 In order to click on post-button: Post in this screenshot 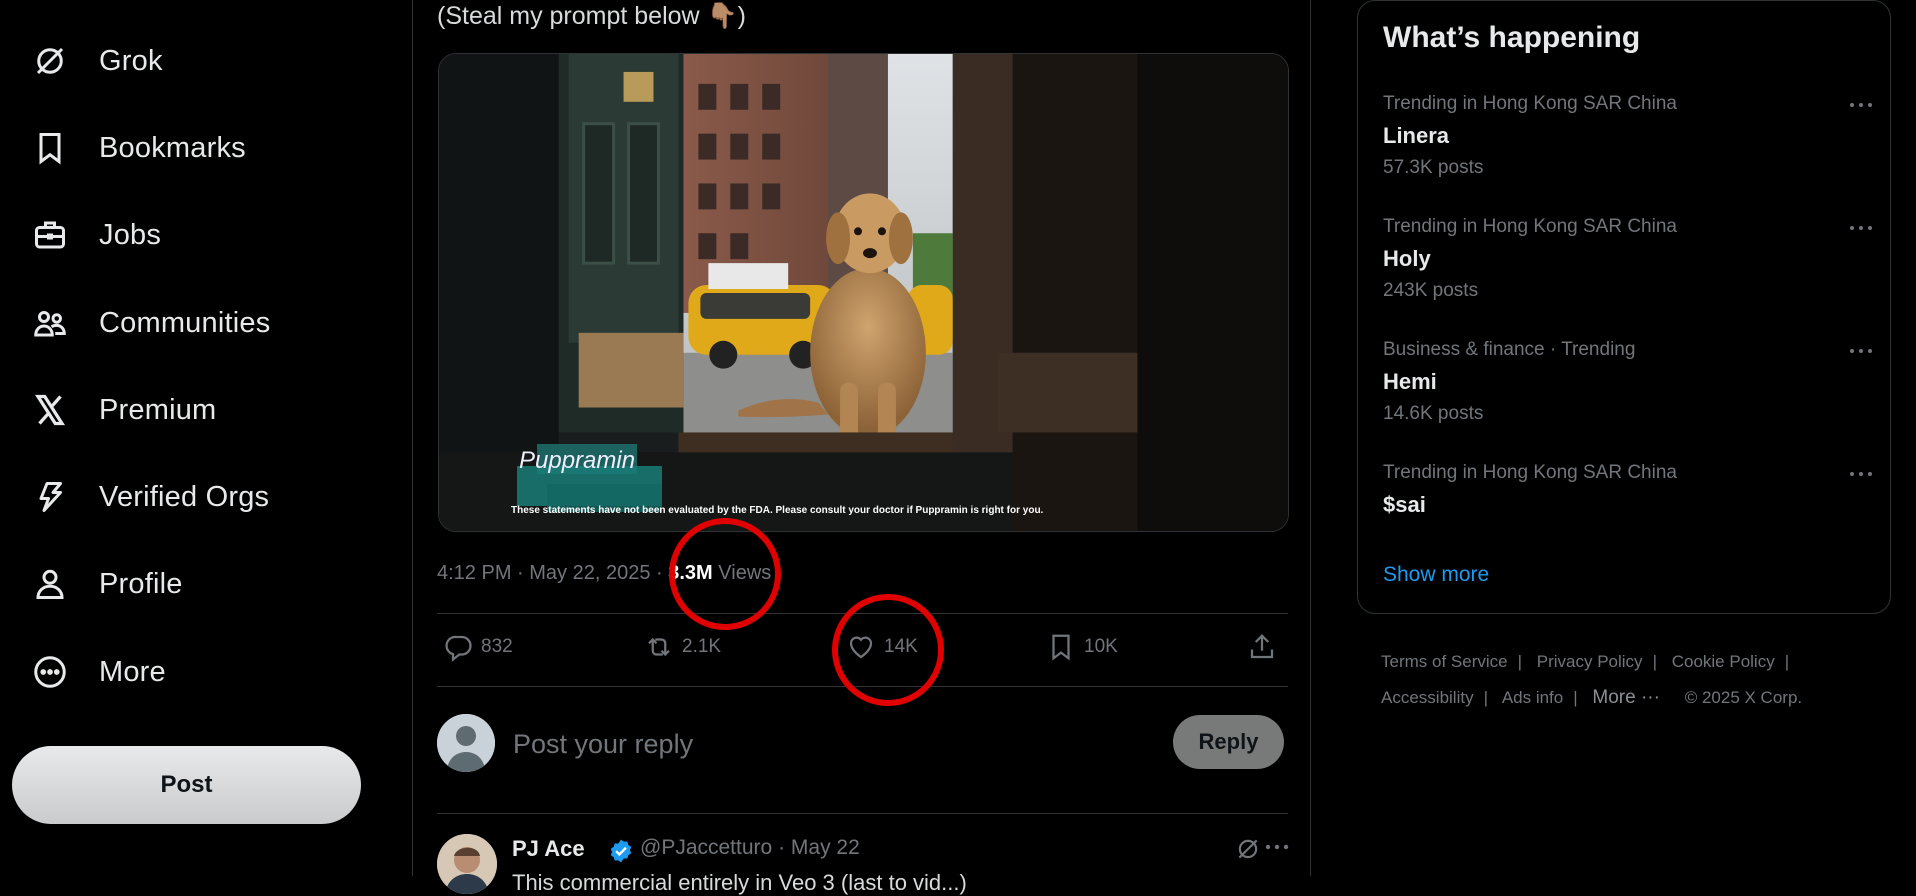, I will do `click(186, 785)`.